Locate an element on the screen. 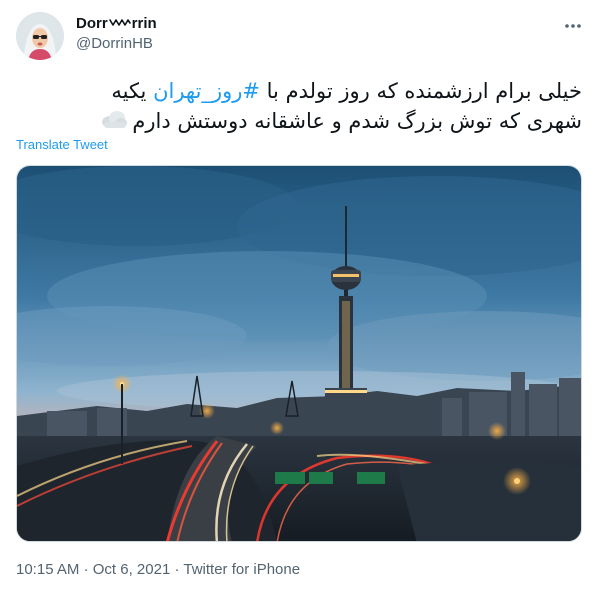 Image resolution: width=598 pixels, height=591 pixels. translate-tweet-link: Translate Tweet is located at coordinates (62, 144).